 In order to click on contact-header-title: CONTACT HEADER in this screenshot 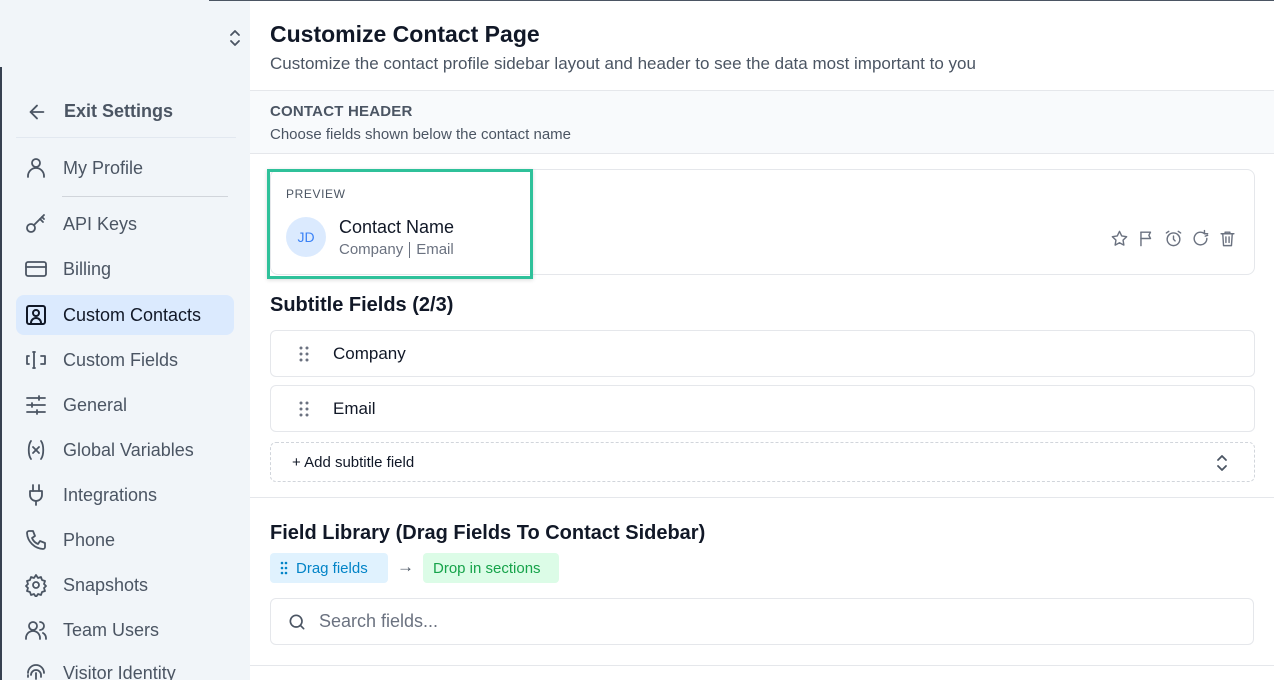, I will do `click(341, 111)`.